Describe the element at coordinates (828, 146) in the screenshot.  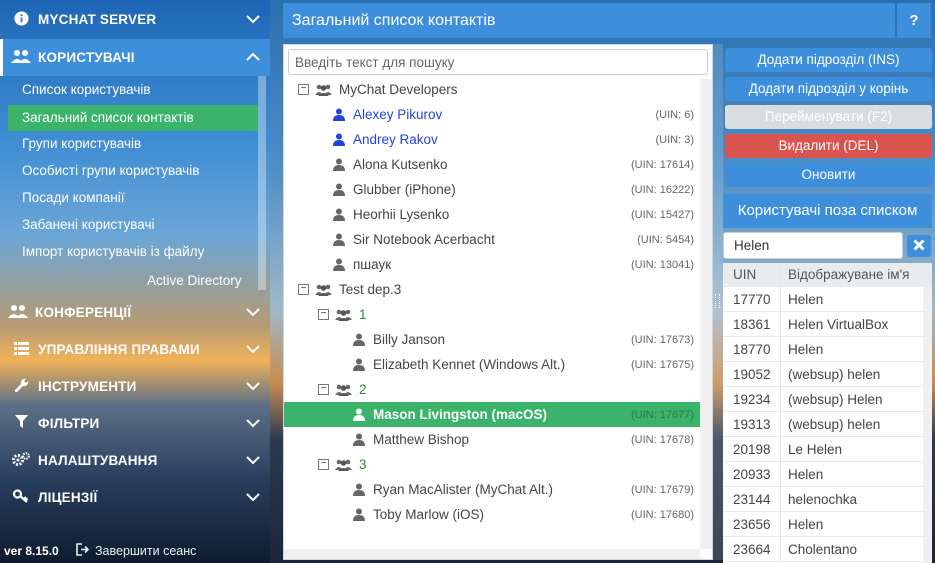
I see `delete-button: Видалити (DEL)` at that location.